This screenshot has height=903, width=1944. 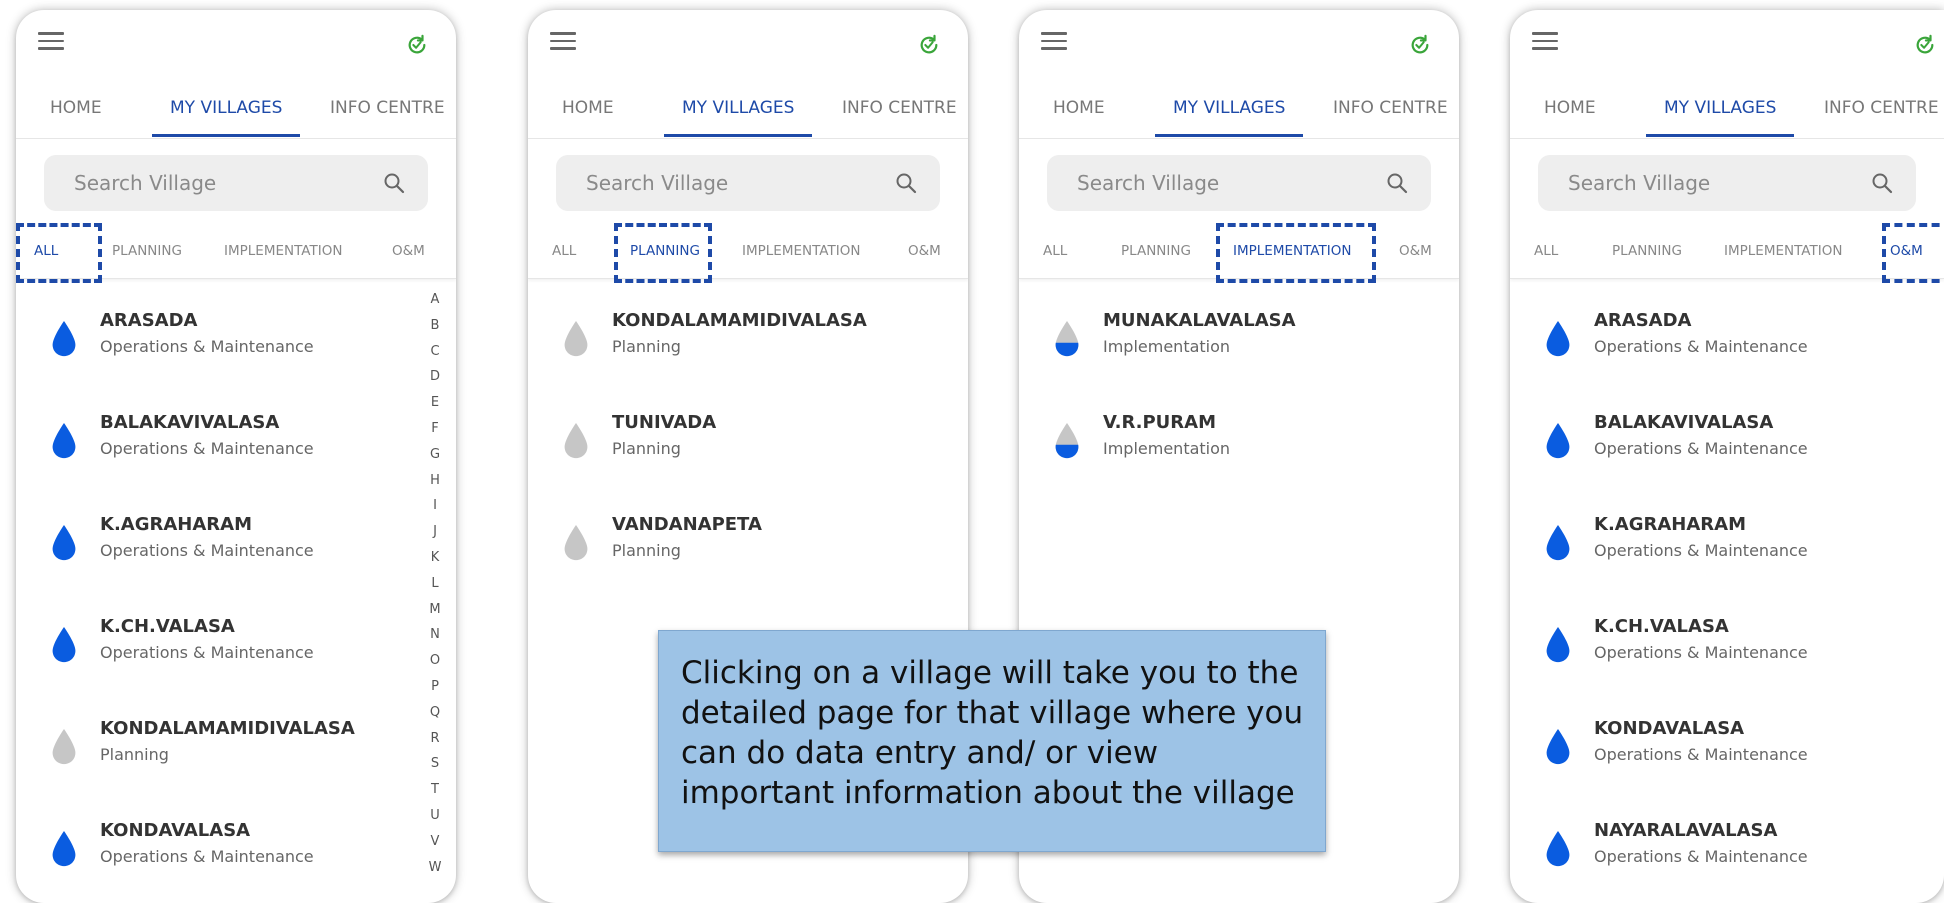 What do you see at coordinates (687, 524) in the screenshot?
I see `village-name: VANDANAPETA` at bounding box center [687, 524].